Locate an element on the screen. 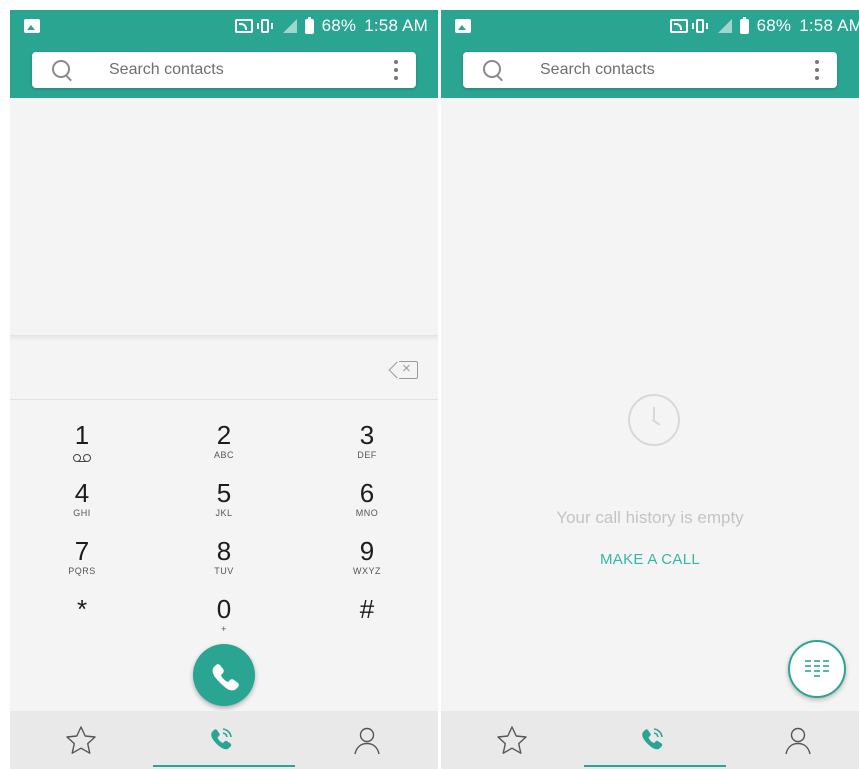 Image resolution: width=859 pixels, height=769 pixels. make-a-call-button: MAKE A CALL is located at coordinates (650, 559).